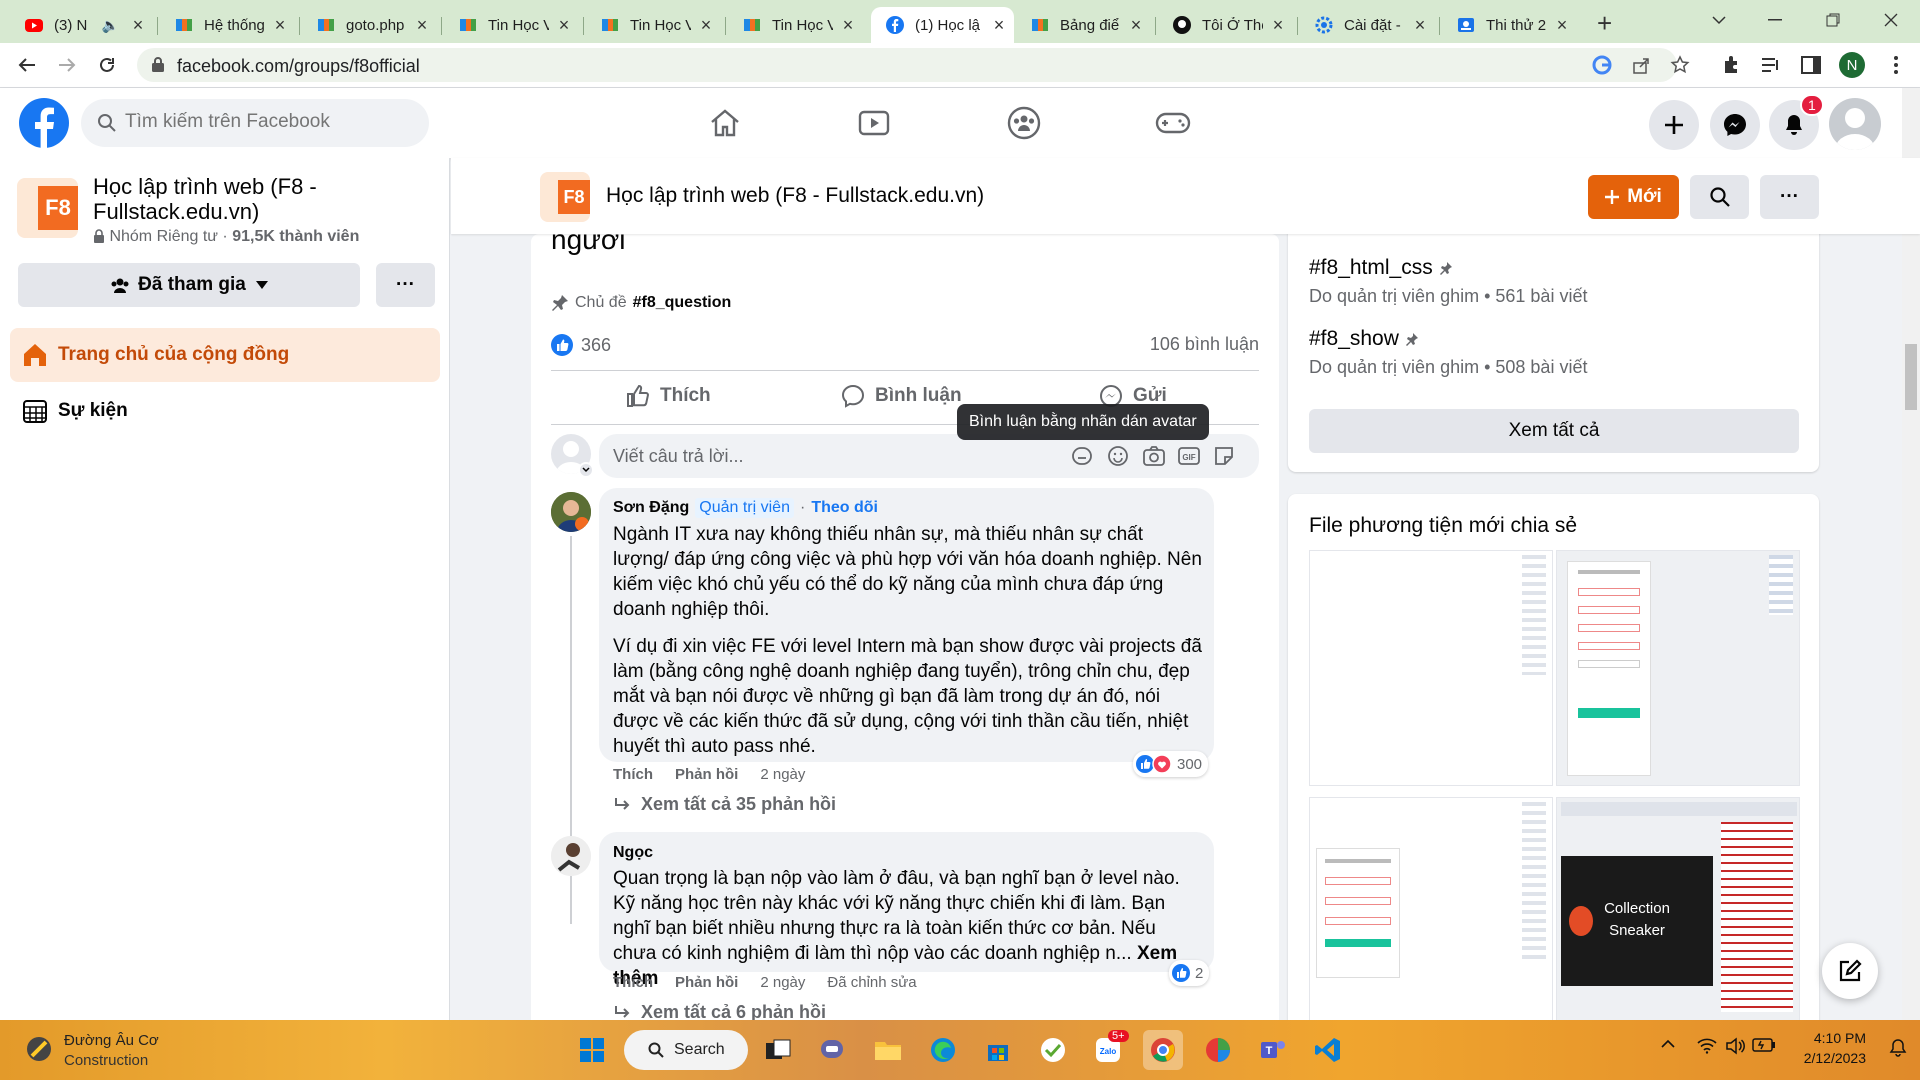 The height and width of the screenshot is (1080, 1920). Describe the element at coordinates (1053, 1050) in the screenshot. I see `app-checkmark-icon` at that location.